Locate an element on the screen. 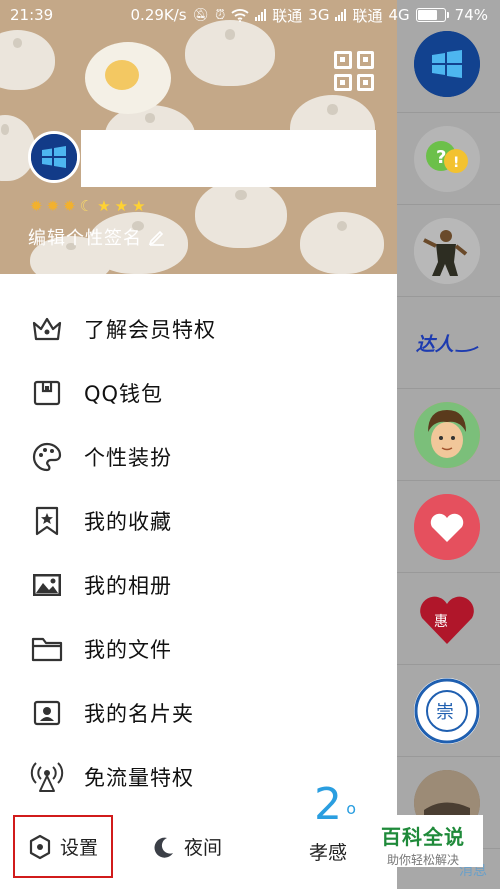  signal-tower-icon is located at coordinates (47, 777).